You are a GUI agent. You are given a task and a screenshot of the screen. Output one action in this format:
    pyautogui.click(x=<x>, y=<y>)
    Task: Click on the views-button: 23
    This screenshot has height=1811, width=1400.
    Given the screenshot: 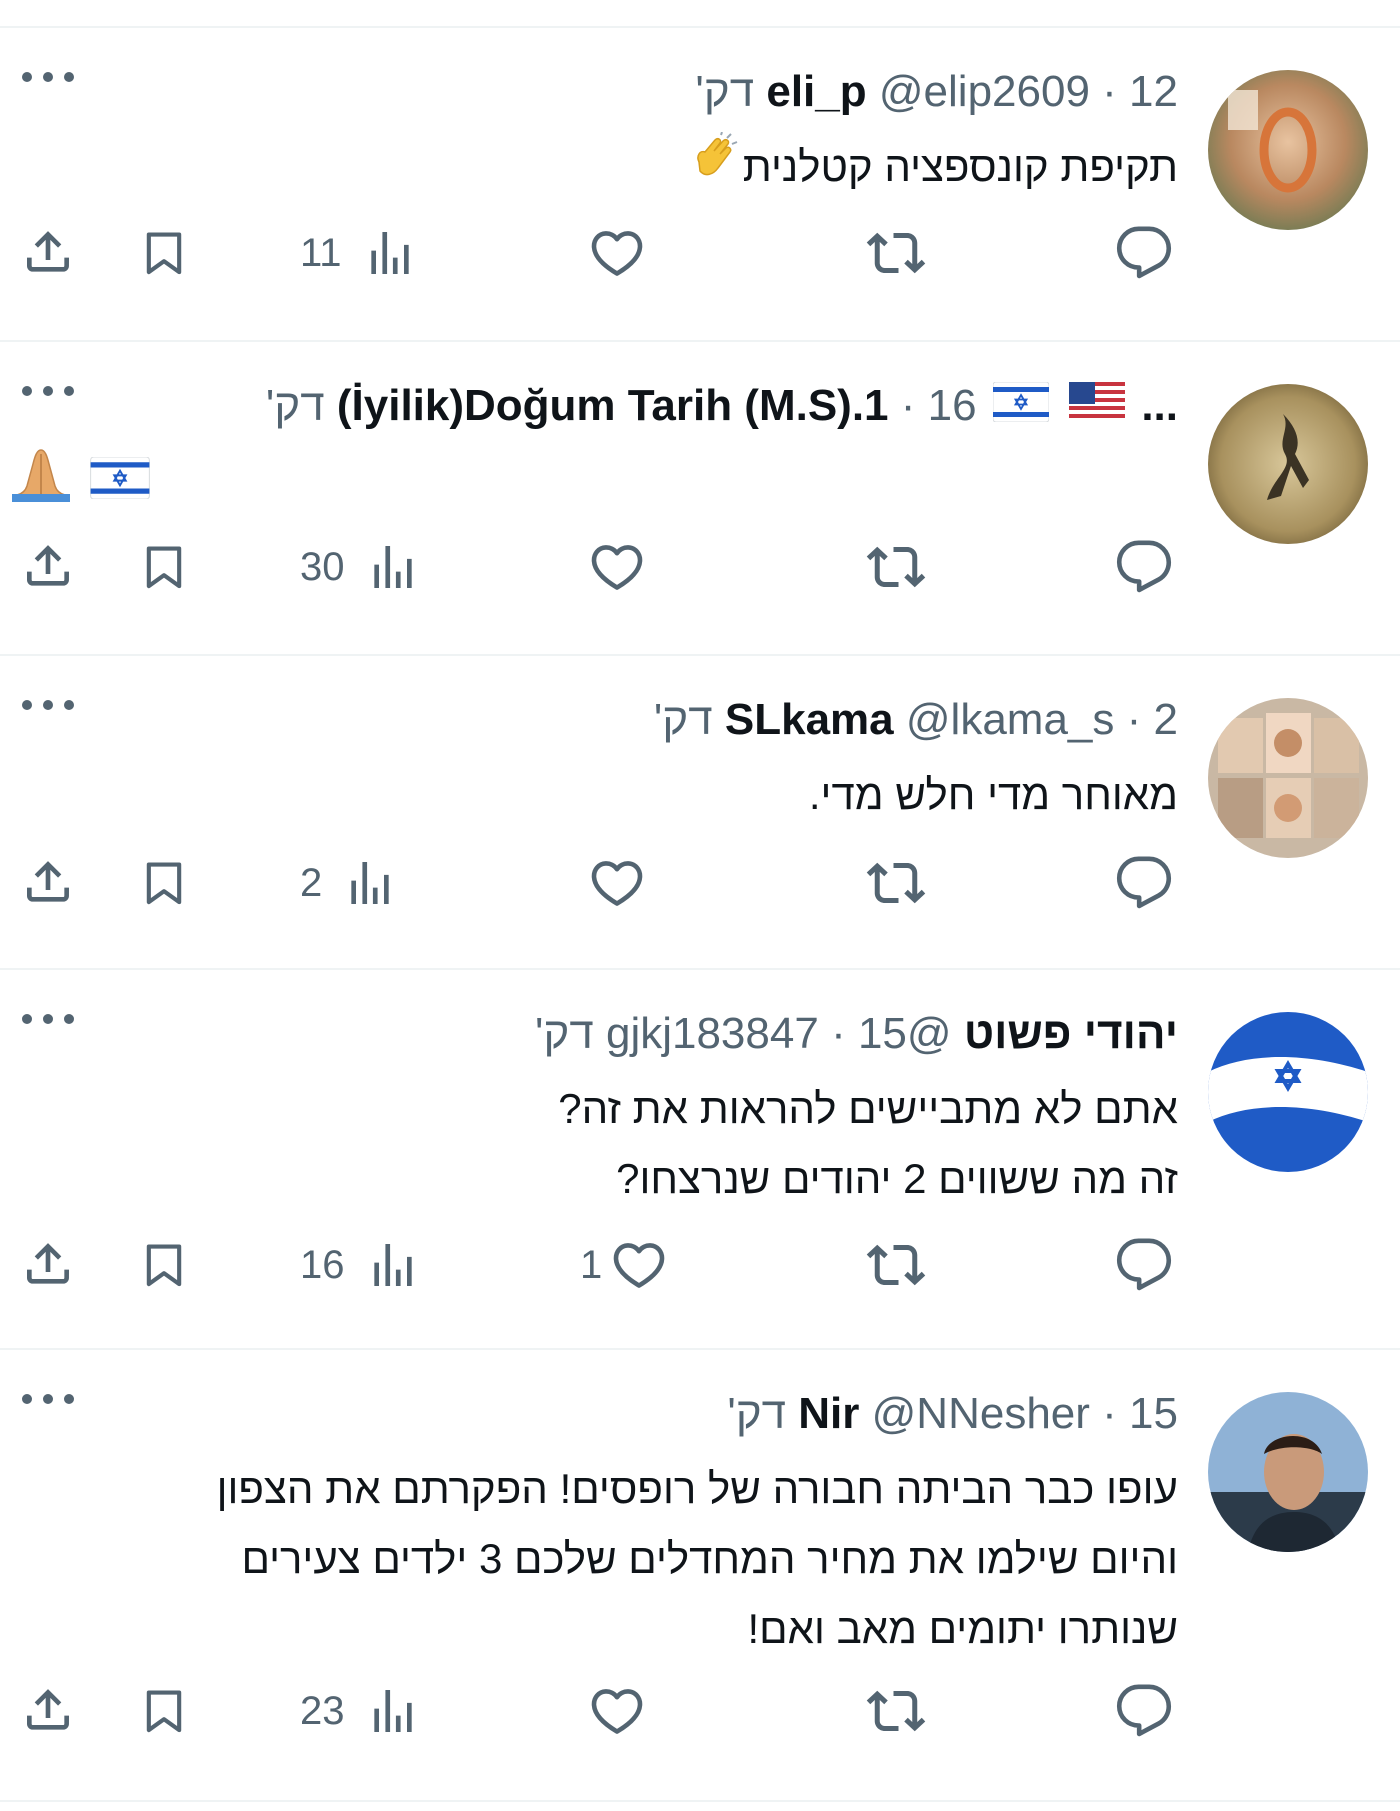 What is the action you would take?
    pyautogui.click(x=370, y=1711)
    